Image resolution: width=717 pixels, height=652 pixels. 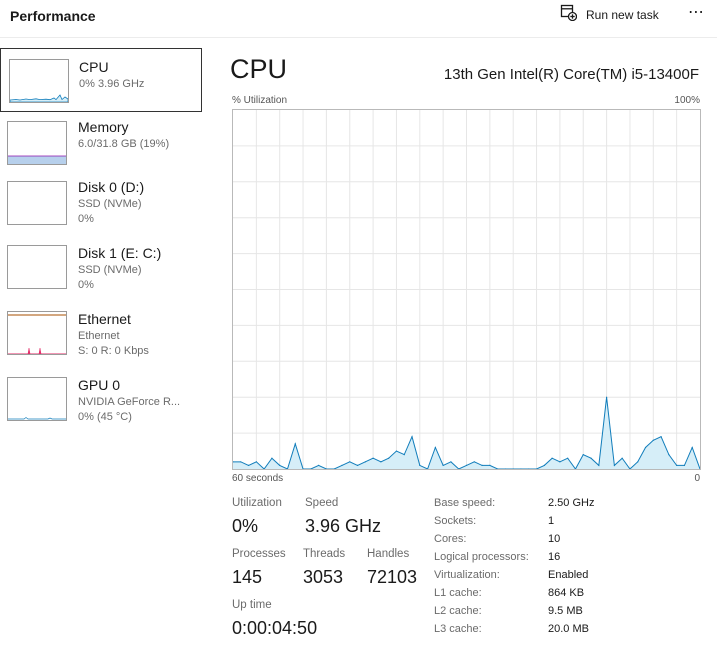 What do you see at coordinates (322, 503) in the screenshot?
I see `speed-label: Speed` at bounding box center [322, 503].